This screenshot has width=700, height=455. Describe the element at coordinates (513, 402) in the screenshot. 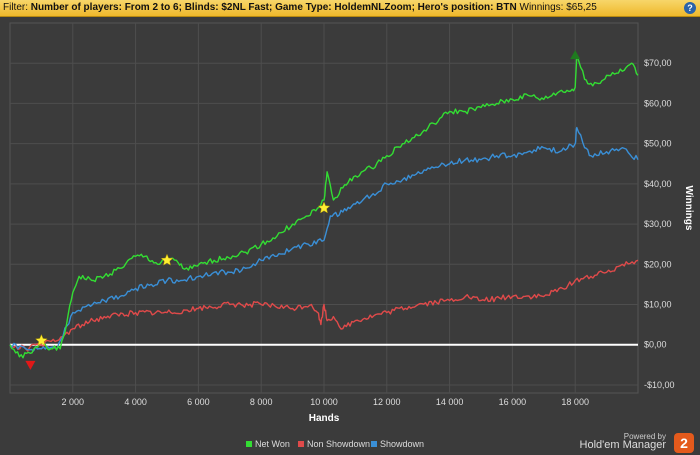

I see `x-tick-label: 16 000` at that location.